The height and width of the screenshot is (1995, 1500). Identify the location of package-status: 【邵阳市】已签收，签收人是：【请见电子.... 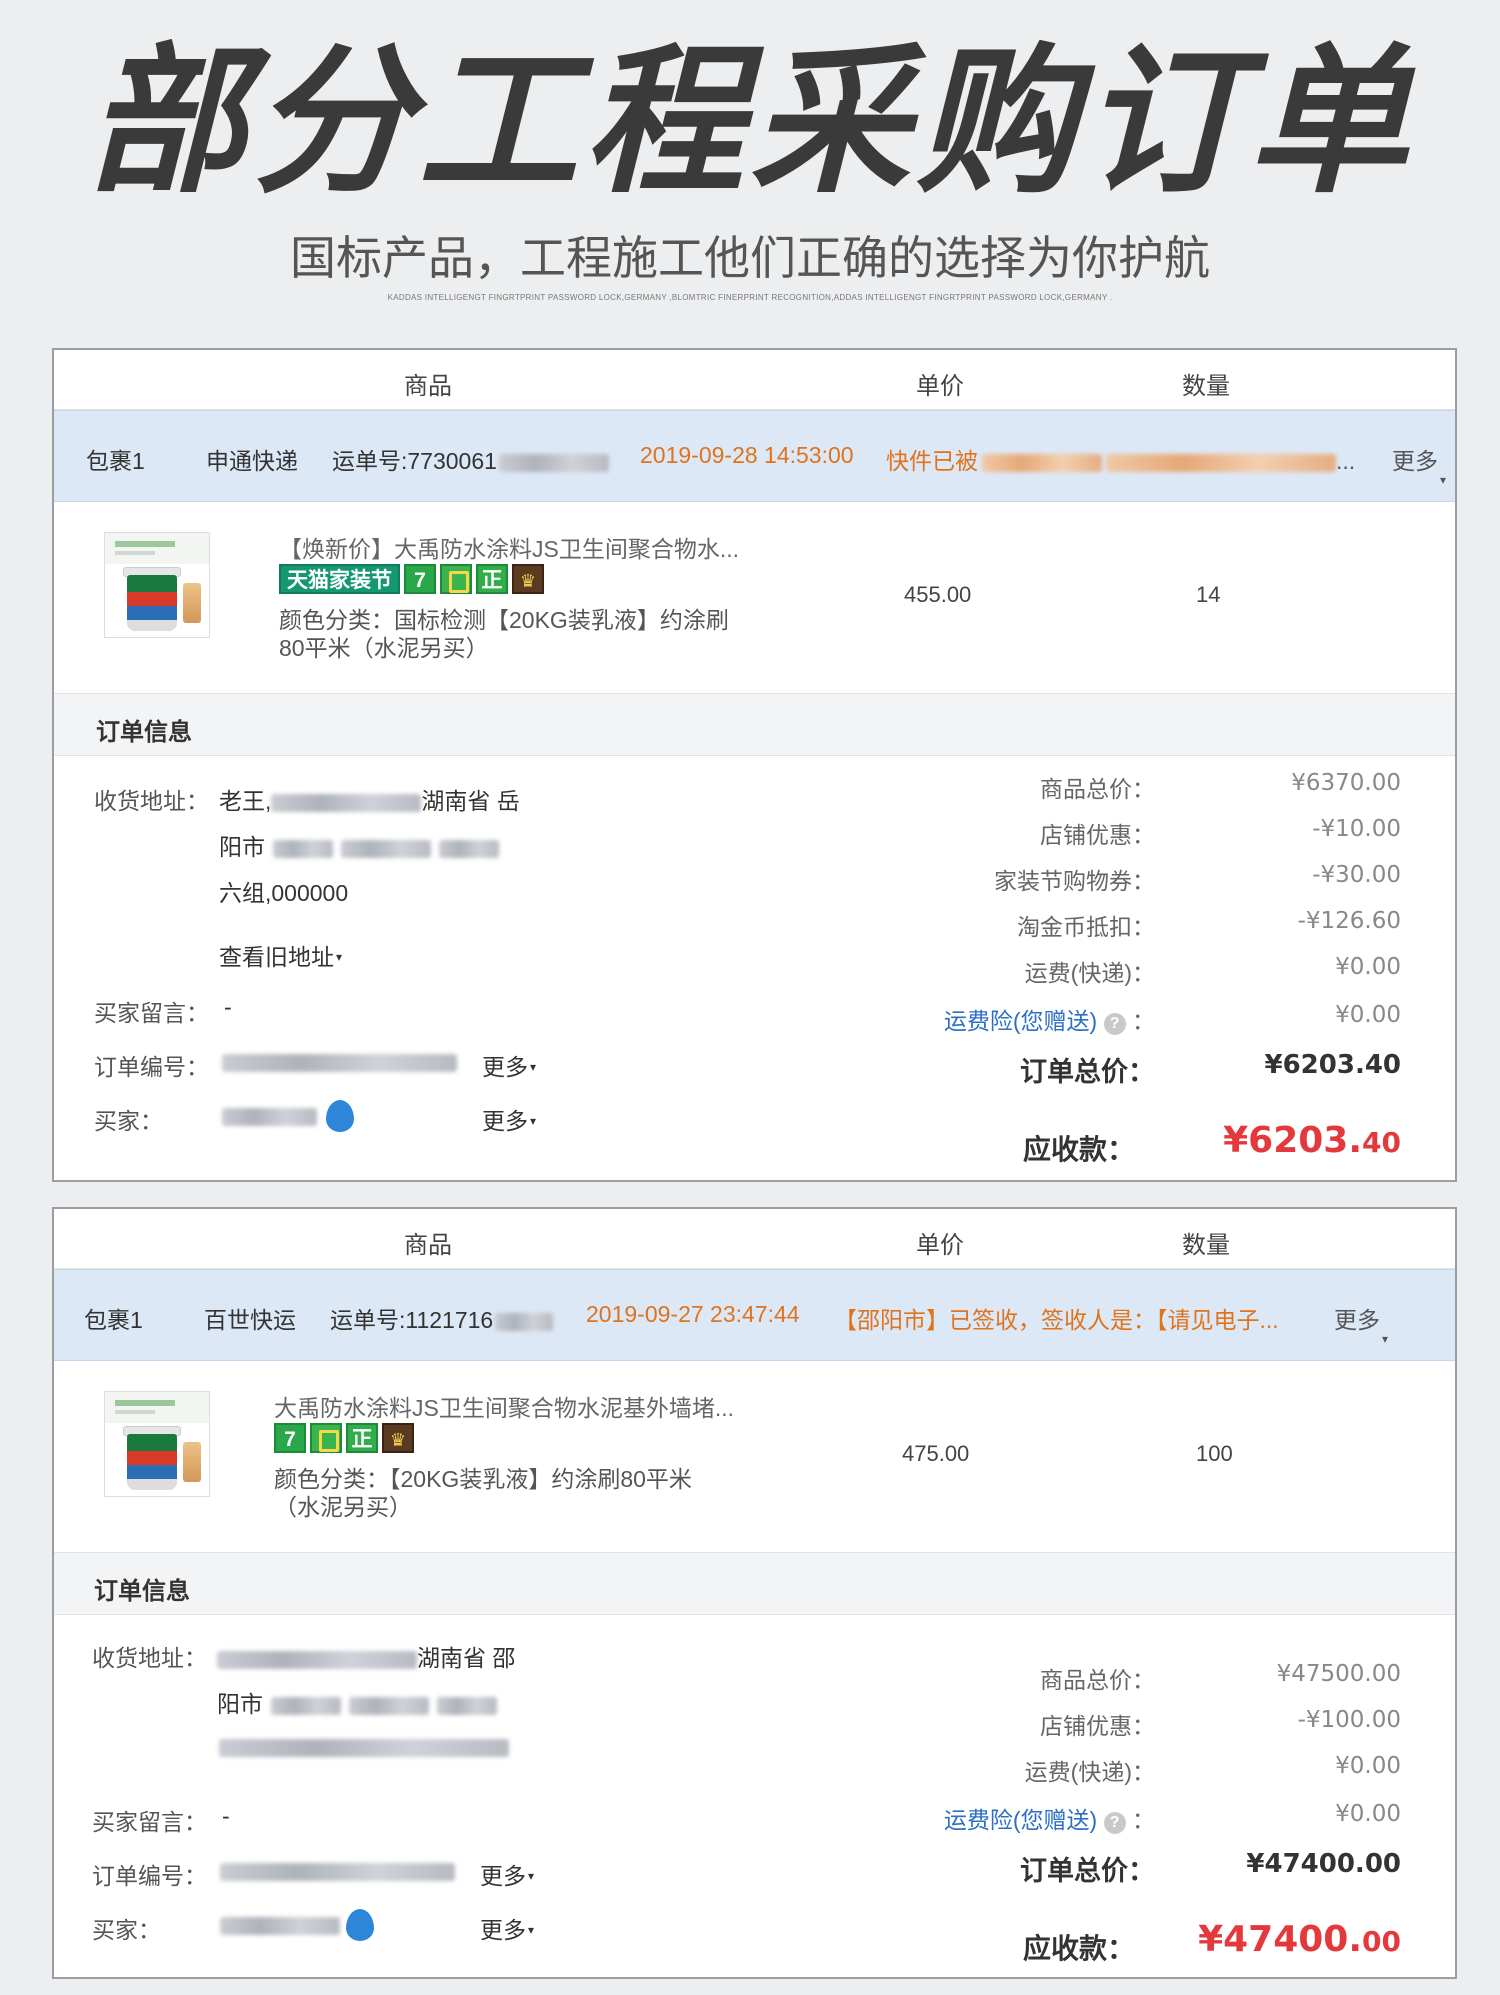
(1056, 1320).